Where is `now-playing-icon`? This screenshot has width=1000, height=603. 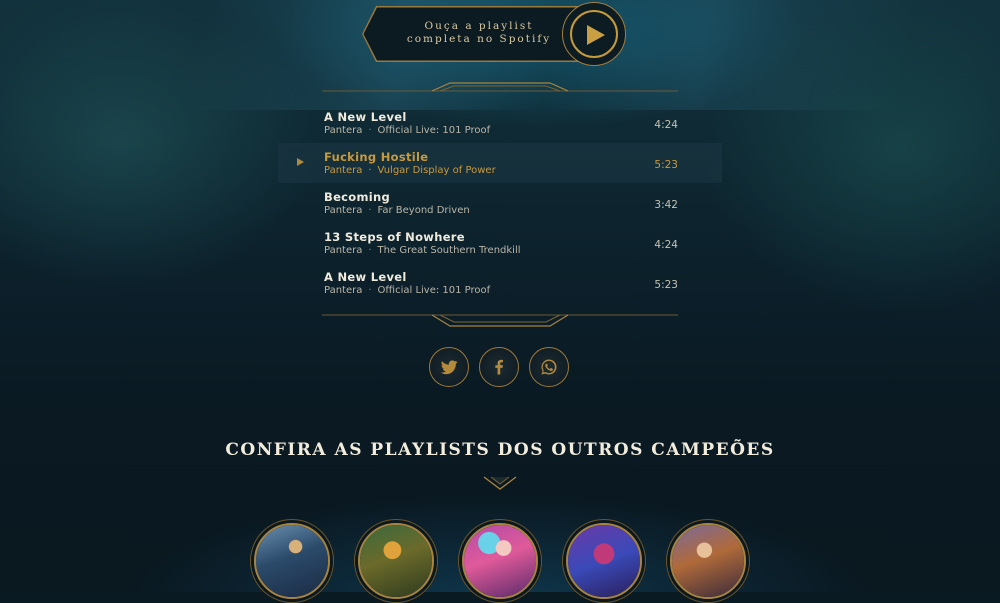
now-playing-icon is located at coordinates (300, 162).